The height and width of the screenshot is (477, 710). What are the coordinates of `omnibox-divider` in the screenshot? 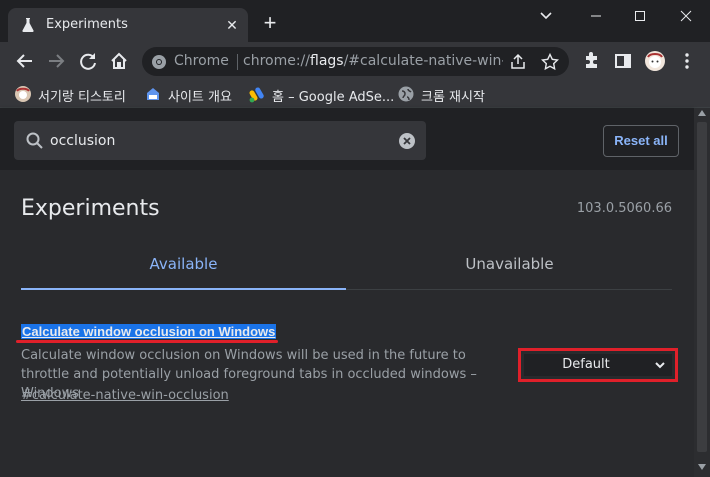 It's located at (237, 62).